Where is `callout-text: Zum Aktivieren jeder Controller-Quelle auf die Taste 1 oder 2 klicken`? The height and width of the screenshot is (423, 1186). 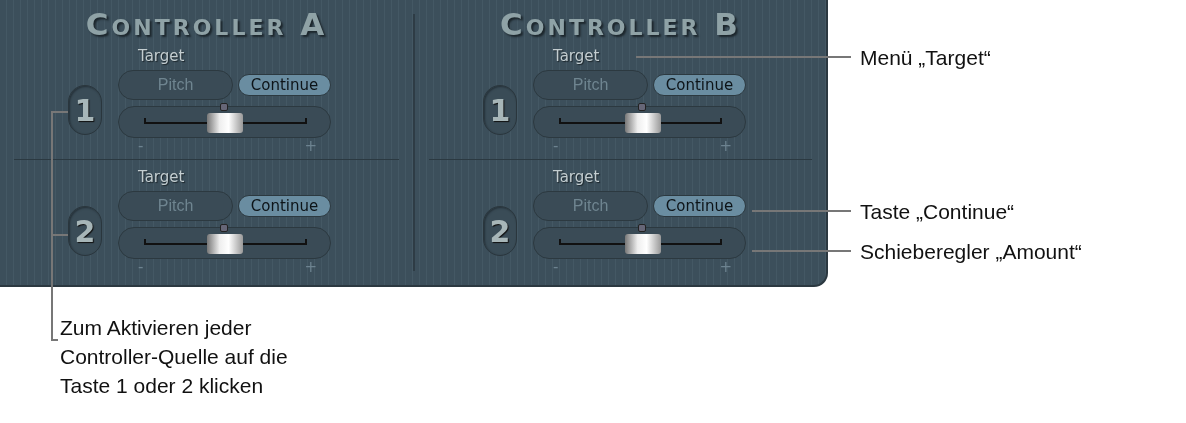
callout-text: Zum Aktivieren jeder Controller-Quelle auf die Taste 1 oder 2 klicken is located at coordinates (174, 357).